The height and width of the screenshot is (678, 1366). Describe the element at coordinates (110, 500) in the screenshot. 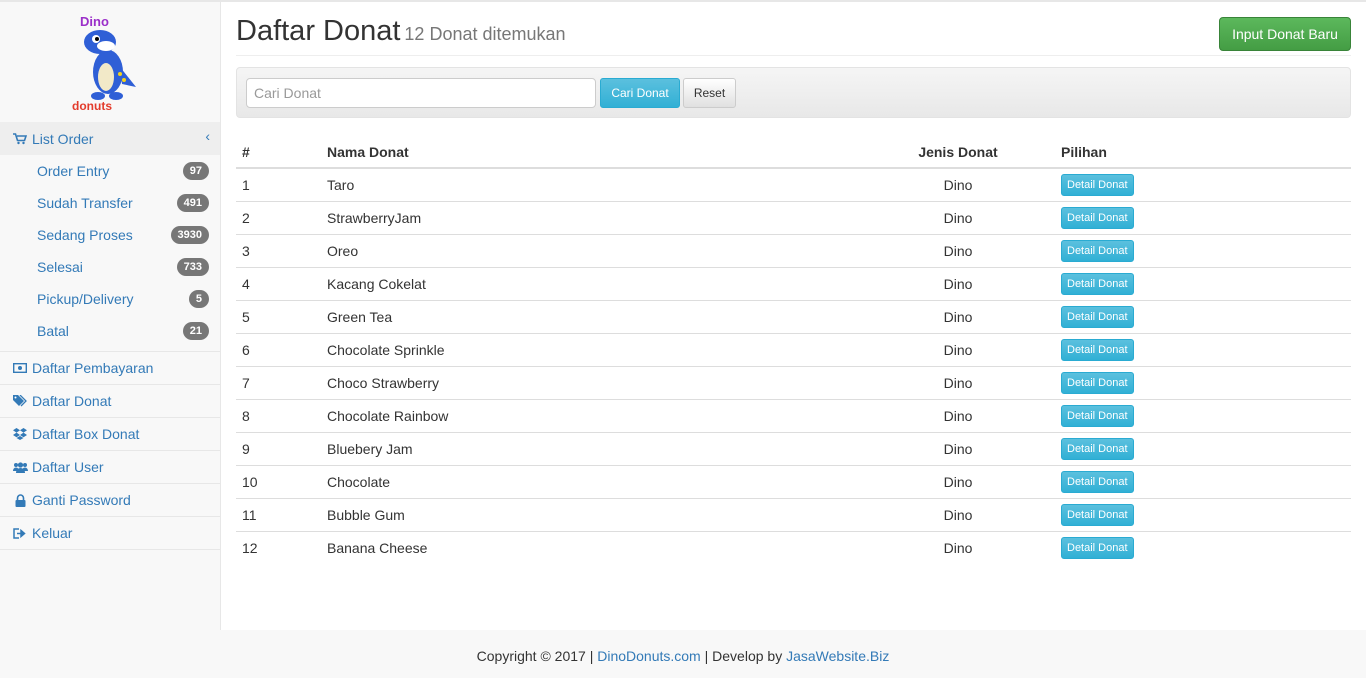

I see `sidebar-item-ganti-password: Ganti Password` at that location.